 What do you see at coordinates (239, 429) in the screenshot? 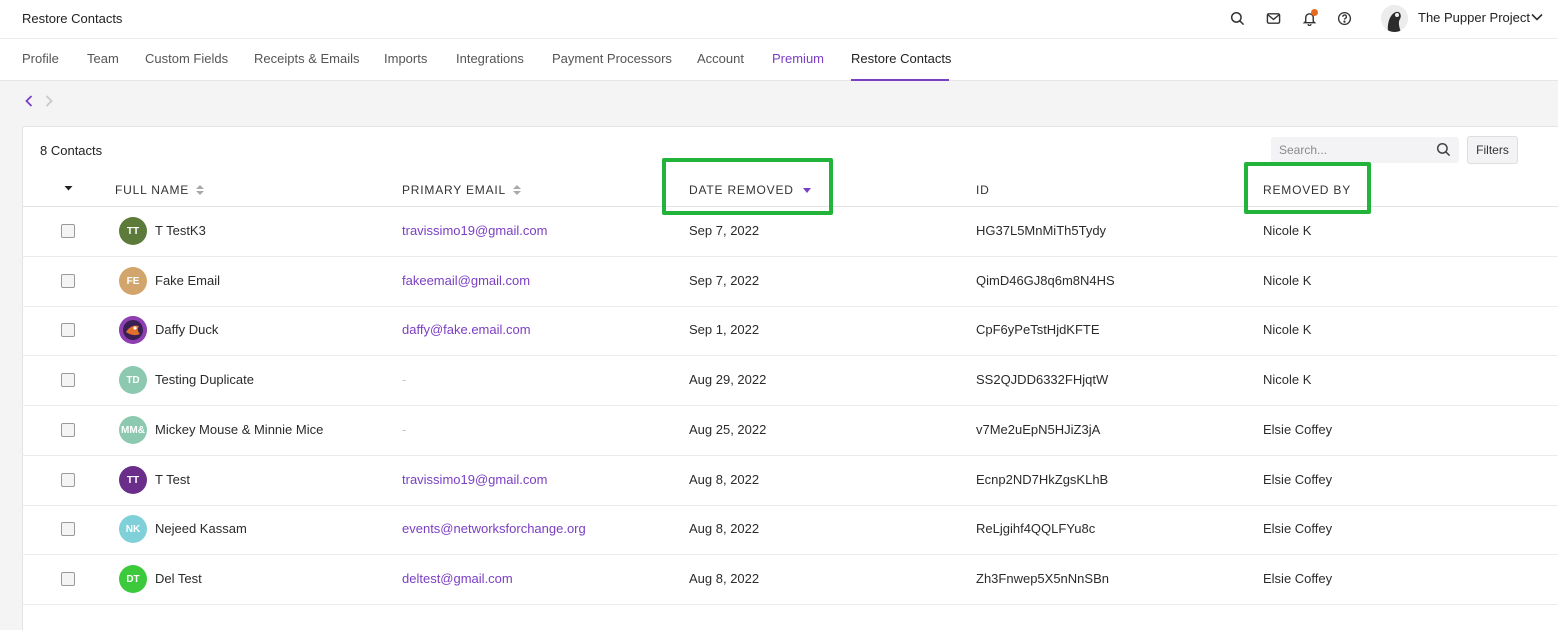
I see `contact-name: Mickey Mouse & Minnie Mice` at bounding box center [239, 429].